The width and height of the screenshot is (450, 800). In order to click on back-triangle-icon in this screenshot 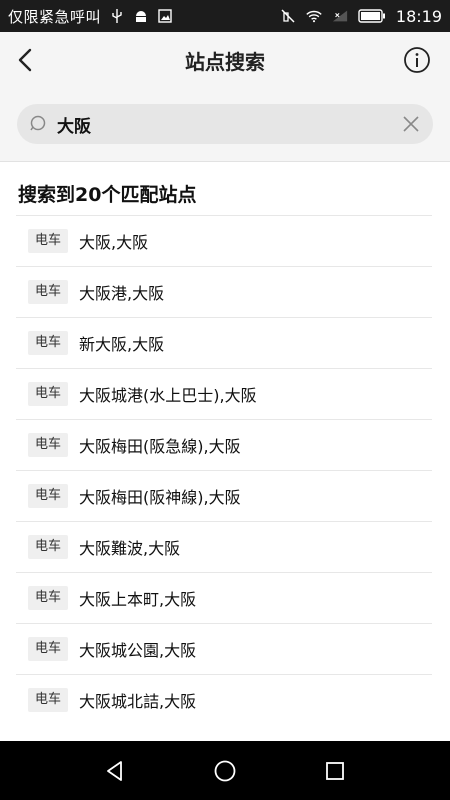, I will do `click(115, 771)`.